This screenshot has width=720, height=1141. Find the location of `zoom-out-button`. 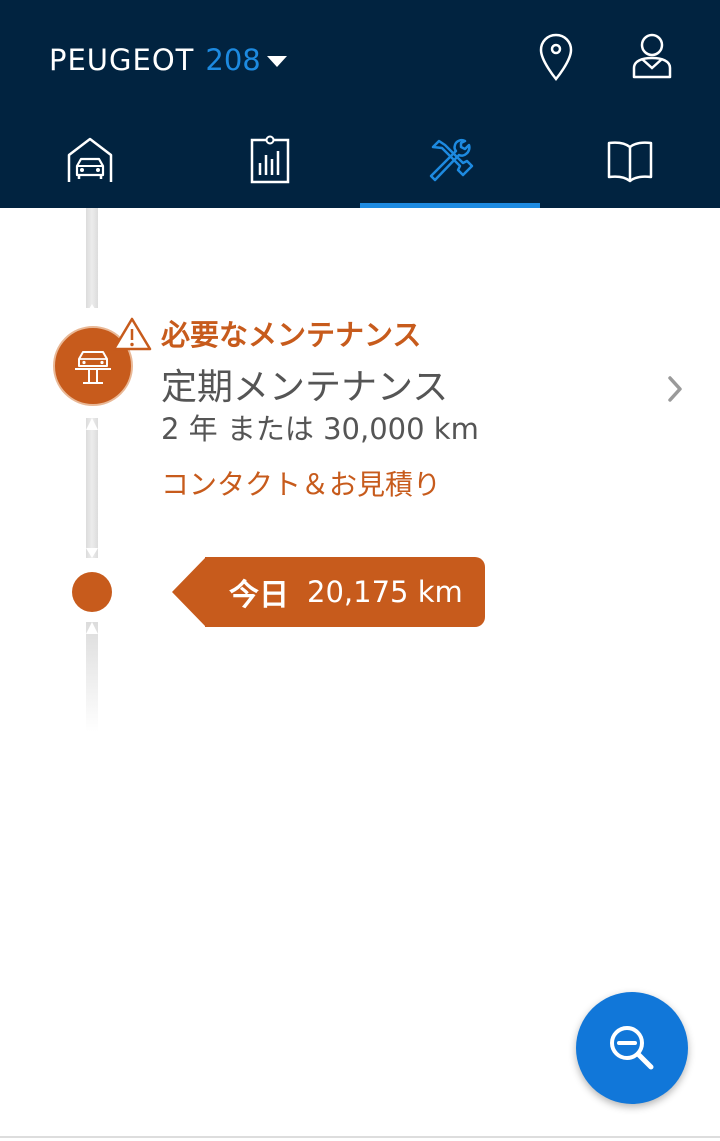

zoom-out-button is located at coordinates (632, 1048).